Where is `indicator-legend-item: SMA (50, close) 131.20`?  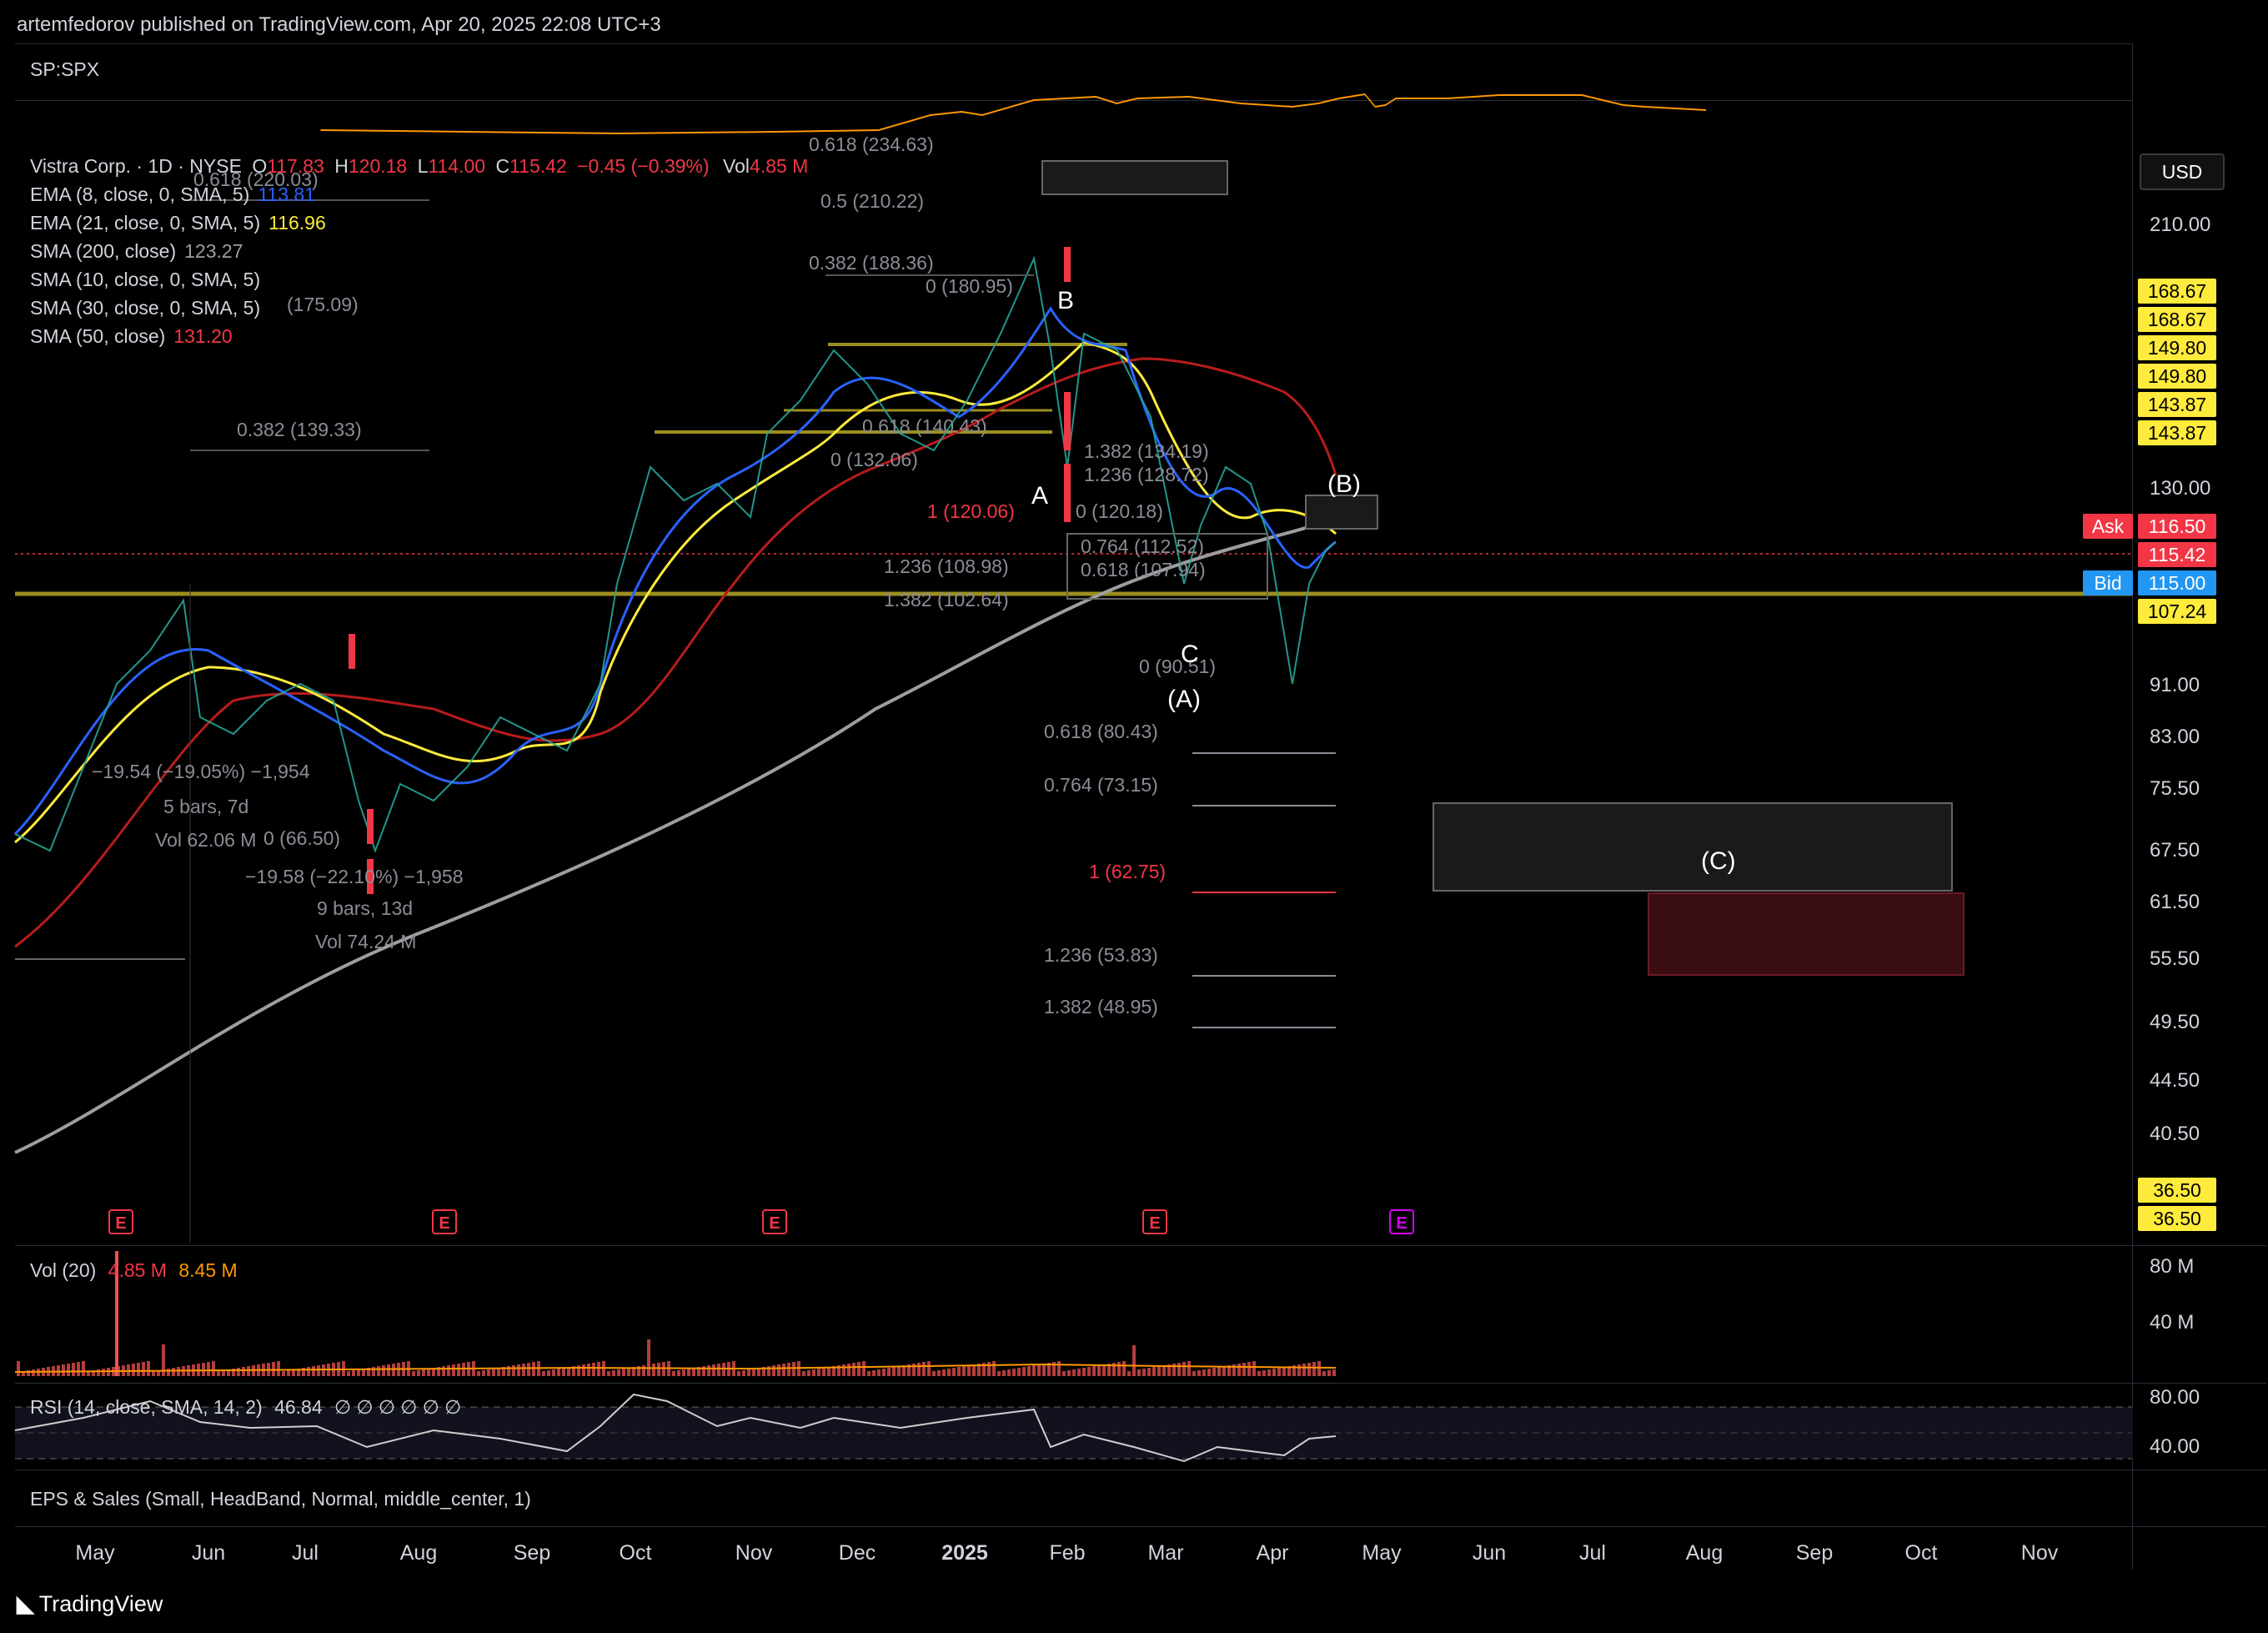 indicator-legend-item: SMA (50, close) 131.20 is located at coordinates (131, 336).